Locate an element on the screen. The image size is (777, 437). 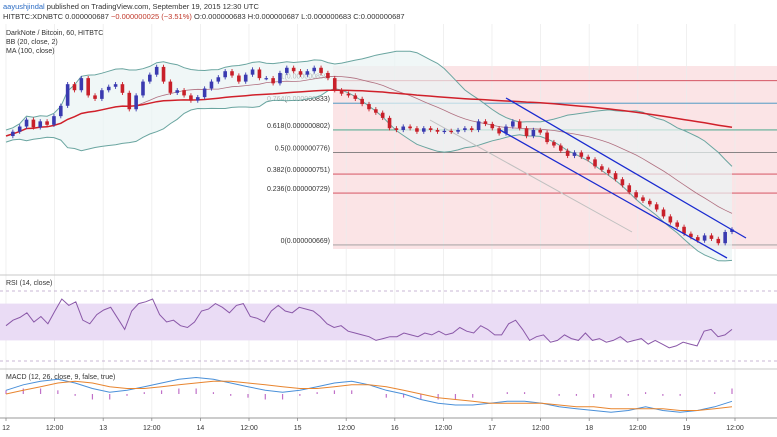
rsi-band is located at coordinates (388, 322).